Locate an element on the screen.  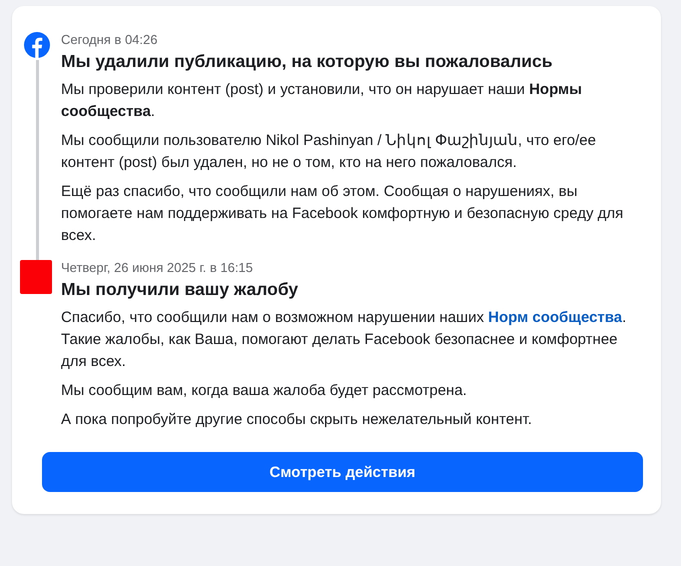
community-standards-link: Норм сообщества is located at coordinates (555, 317).